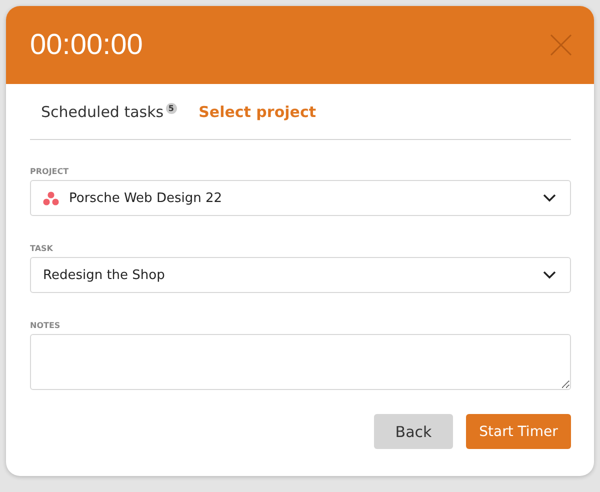 This screenshot has height=492, width=600. What do you see at coordinates (413, 431) in the screenshot?
I see `back-button: Back` at bounding box center [413, 431].